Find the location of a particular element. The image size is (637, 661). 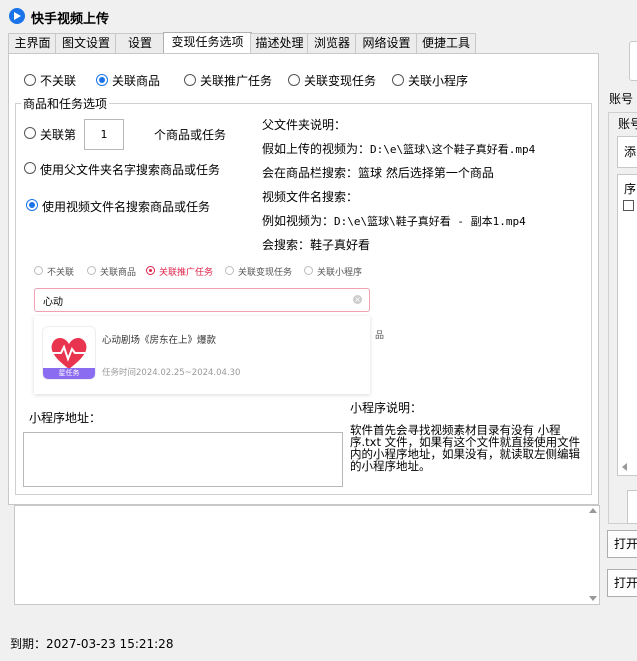

folder-explain-line1: 假如上传的视频为：D:\e\篮球\这个鞋子真好看.mp4 is located at coordinates (399, 149).